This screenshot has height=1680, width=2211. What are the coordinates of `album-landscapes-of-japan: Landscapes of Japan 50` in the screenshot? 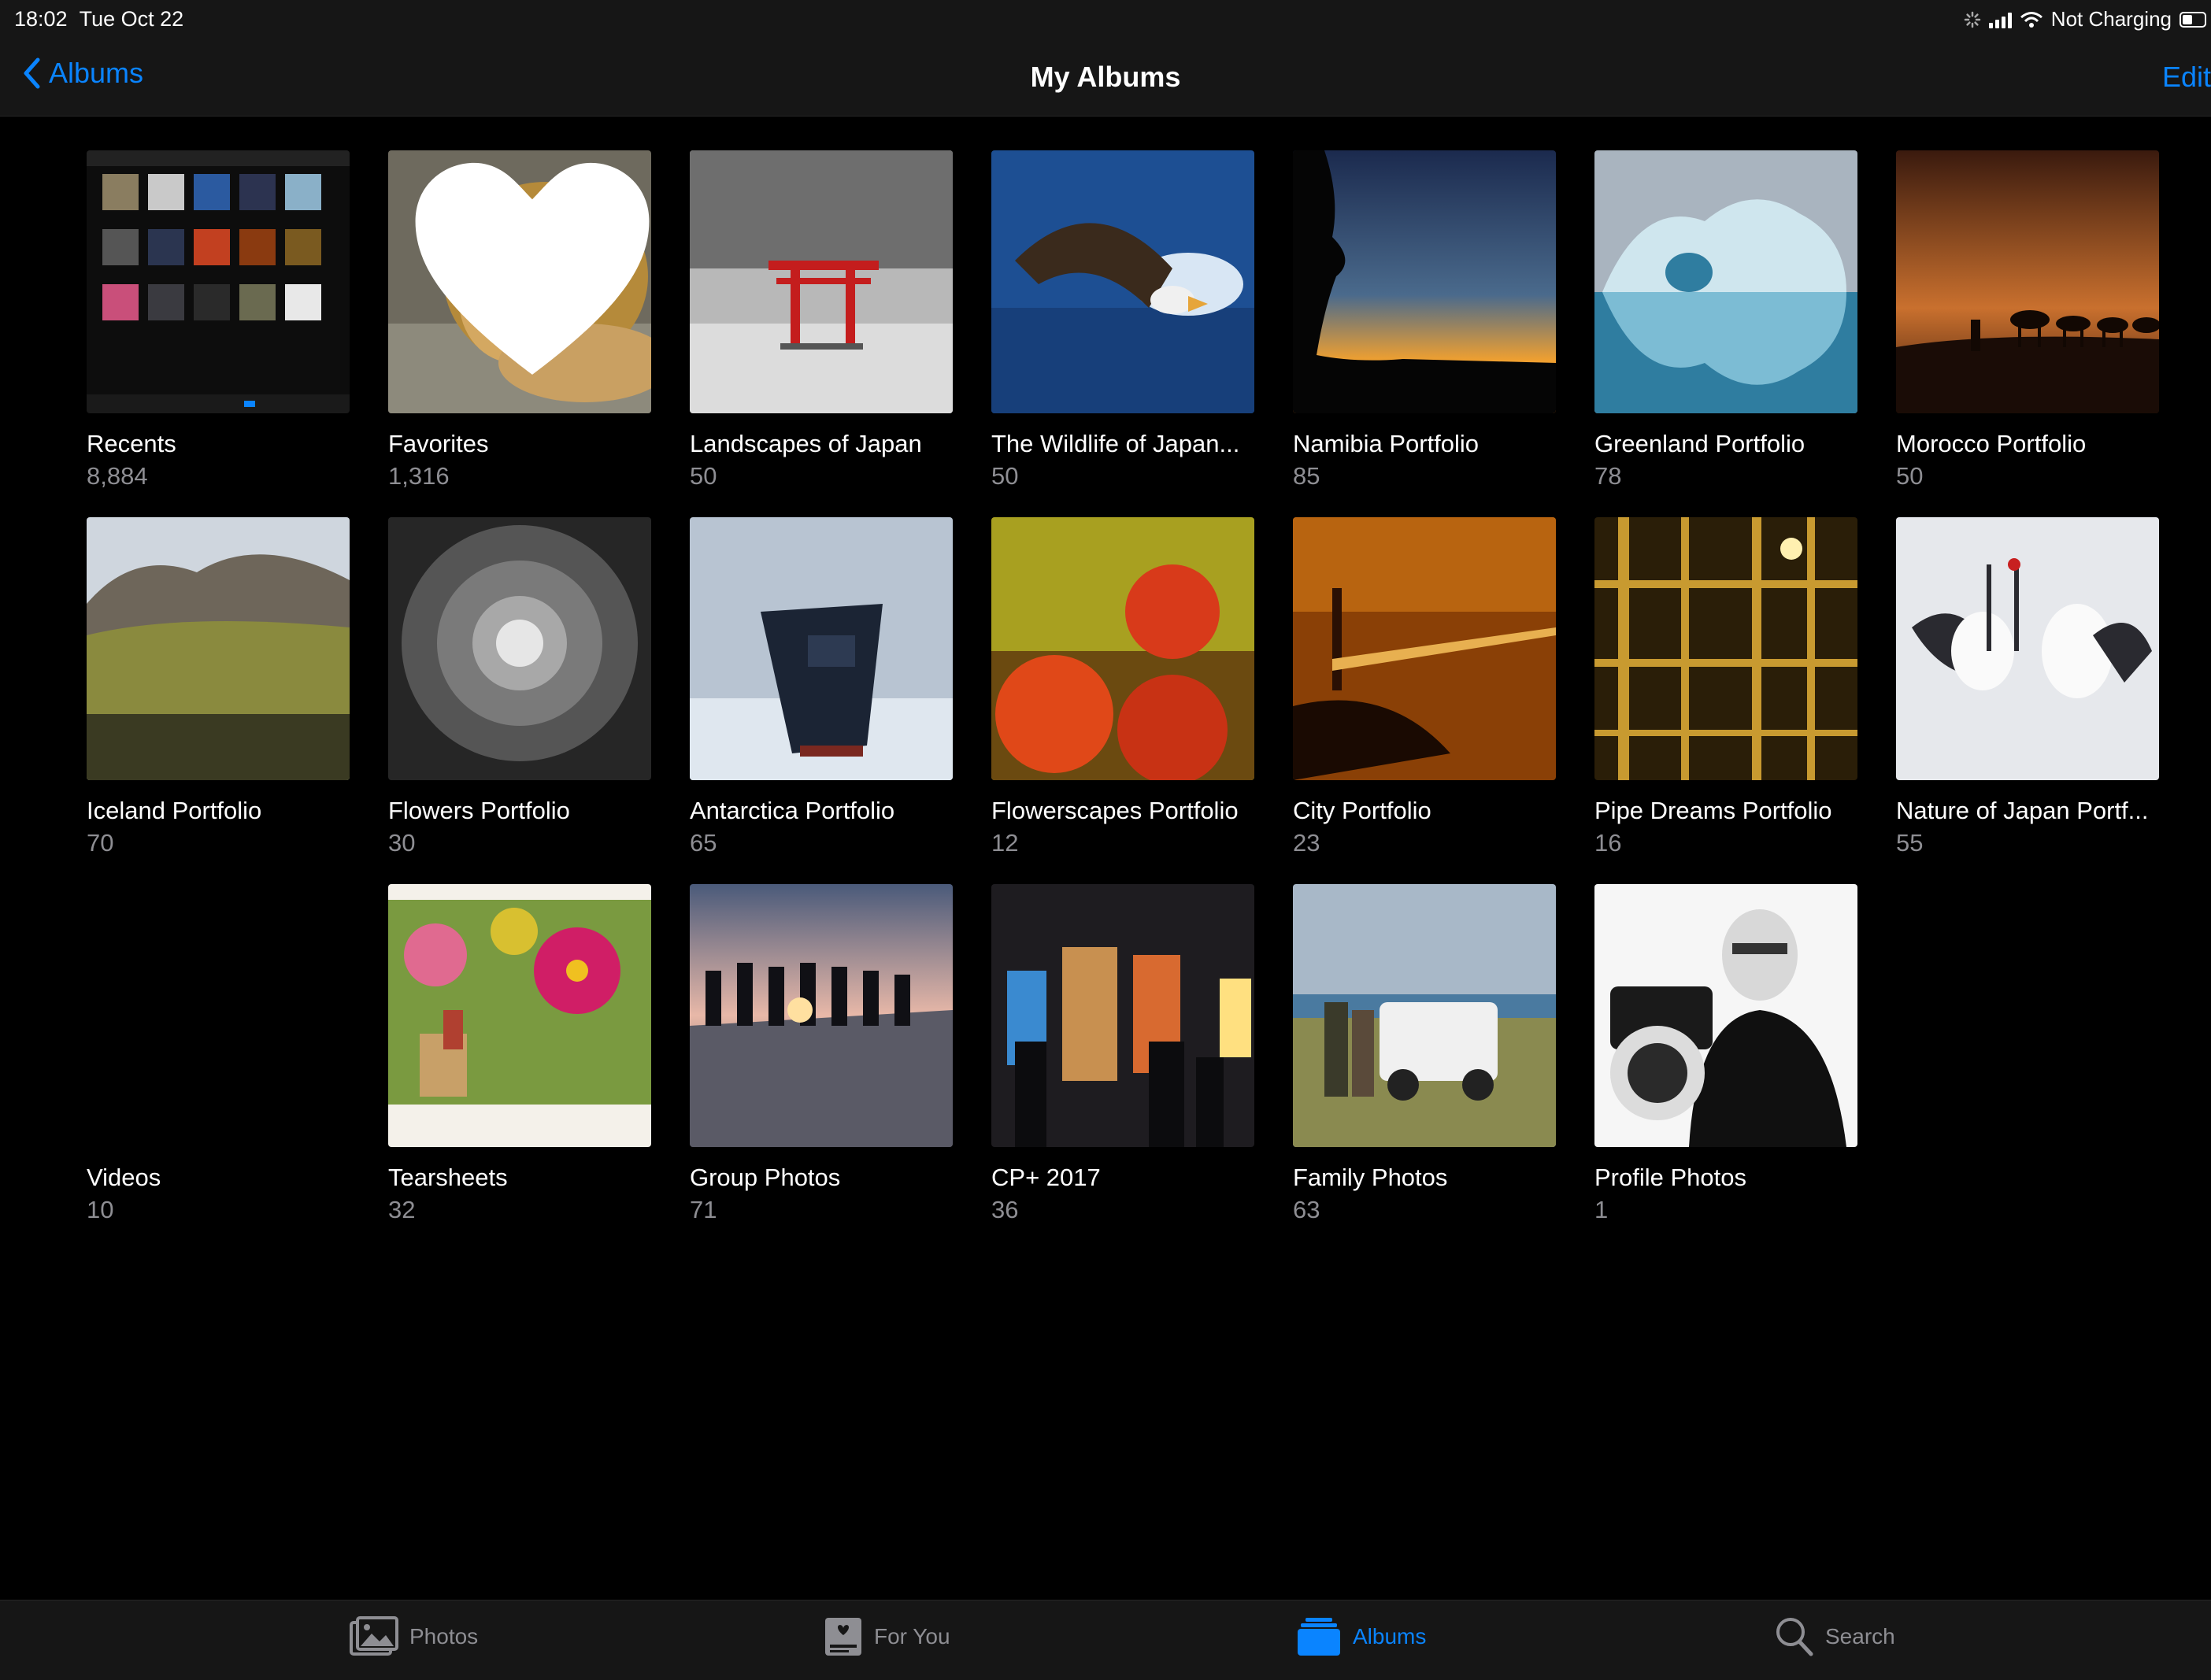 It's located at (821, 320).